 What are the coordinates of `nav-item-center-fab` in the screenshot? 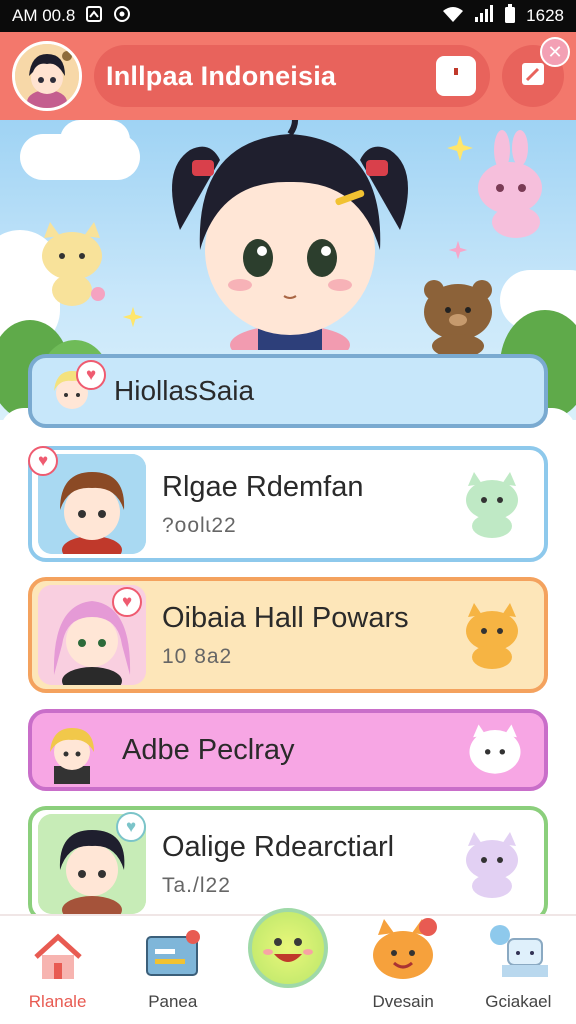 It's located at (288, 960).